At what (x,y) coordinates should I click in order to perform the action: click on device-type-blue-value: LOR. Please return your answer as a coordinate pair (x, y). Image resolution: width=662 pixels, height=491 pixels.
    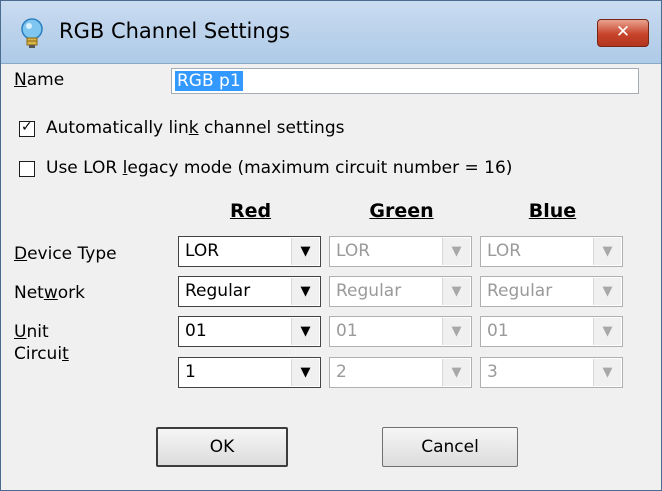
    Looking at the image, I should click on (504, 251).